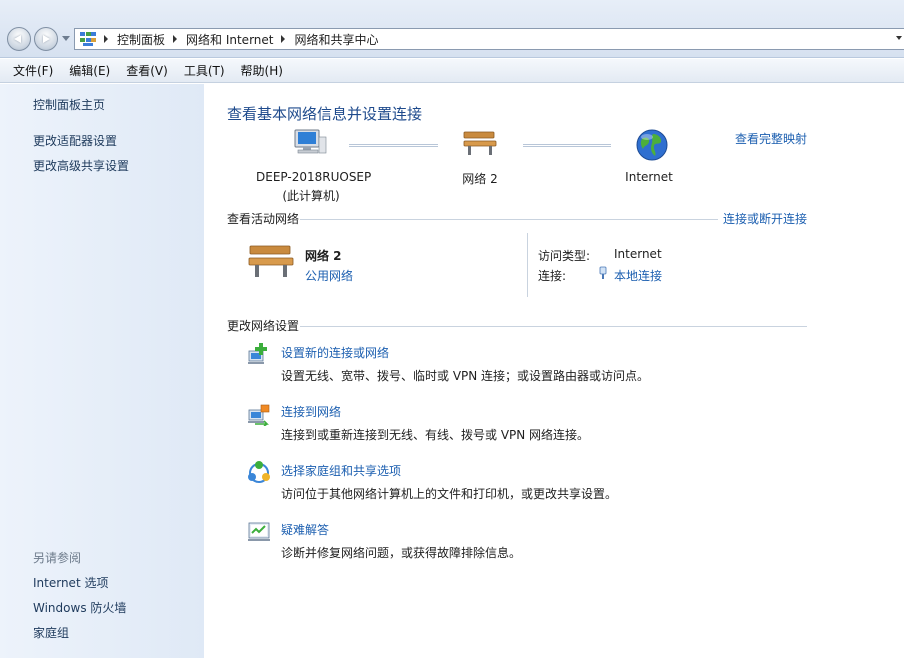 The height and width of the screenshot is (658, 904). I want to click on connect-to-network-link: 连接到网络, so click(311, 411).